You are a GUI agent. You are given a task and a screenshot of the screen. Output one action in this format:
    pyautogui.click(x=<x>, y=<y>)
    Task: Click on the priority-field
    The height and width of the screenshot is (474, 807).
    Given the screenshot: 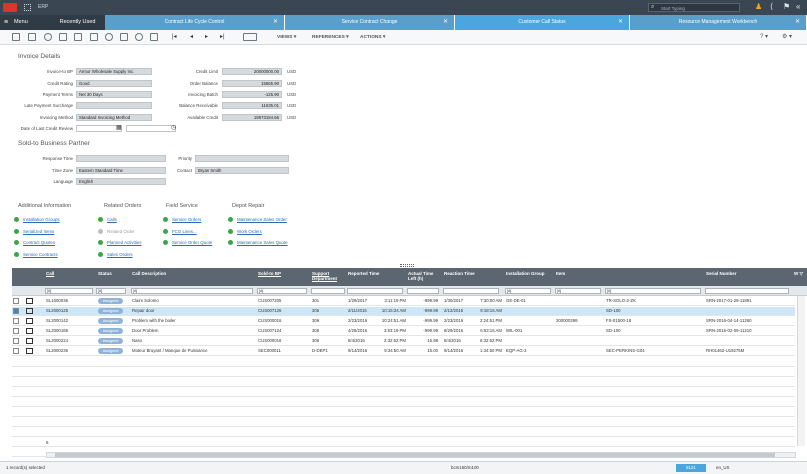 What is the action you would take?
    pyautogui.click(x=242, y=158)
    